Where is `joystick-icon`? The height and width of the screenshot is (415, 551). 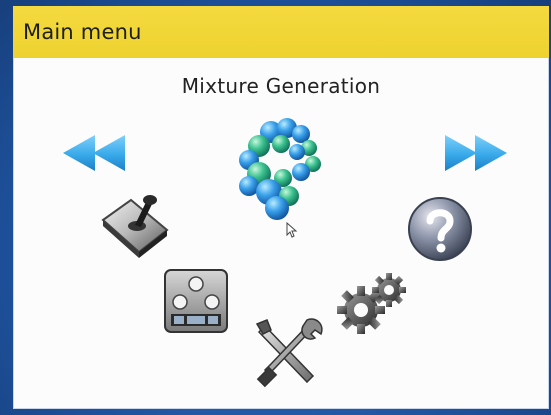 joystick-icon is located at coordinates (135, 226).